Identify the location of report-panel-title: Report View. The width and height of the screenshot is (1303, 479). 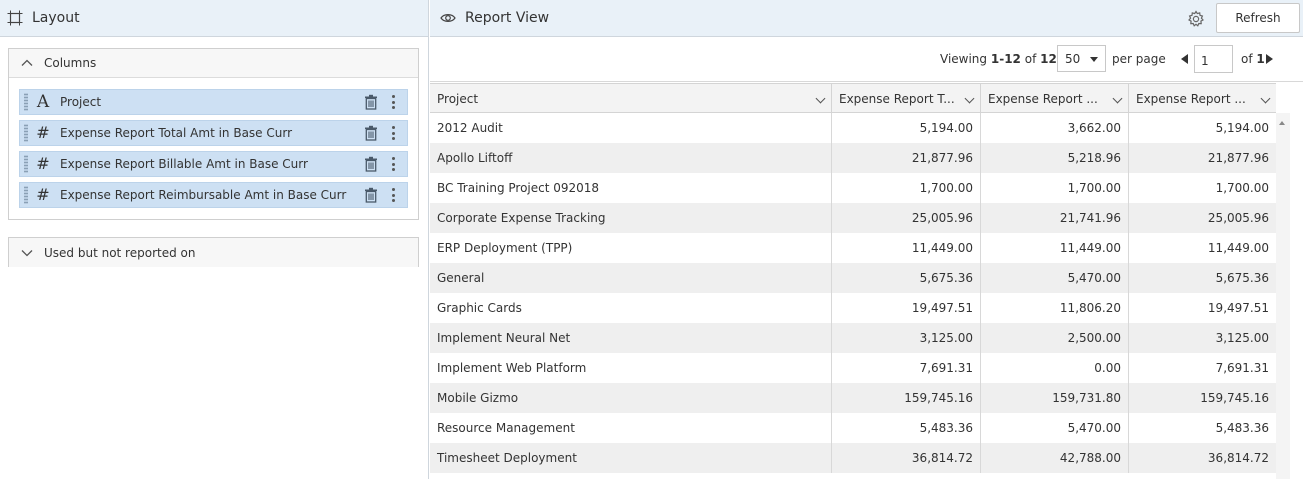
(507, 18).